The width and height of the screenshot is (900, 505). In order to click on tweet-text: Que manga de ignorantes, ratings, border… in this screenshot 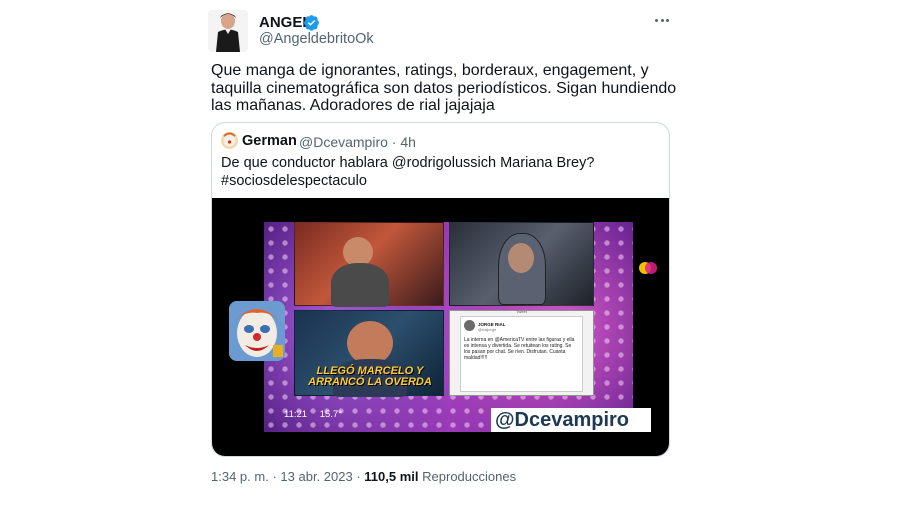, I will do `click(444, 88)`.